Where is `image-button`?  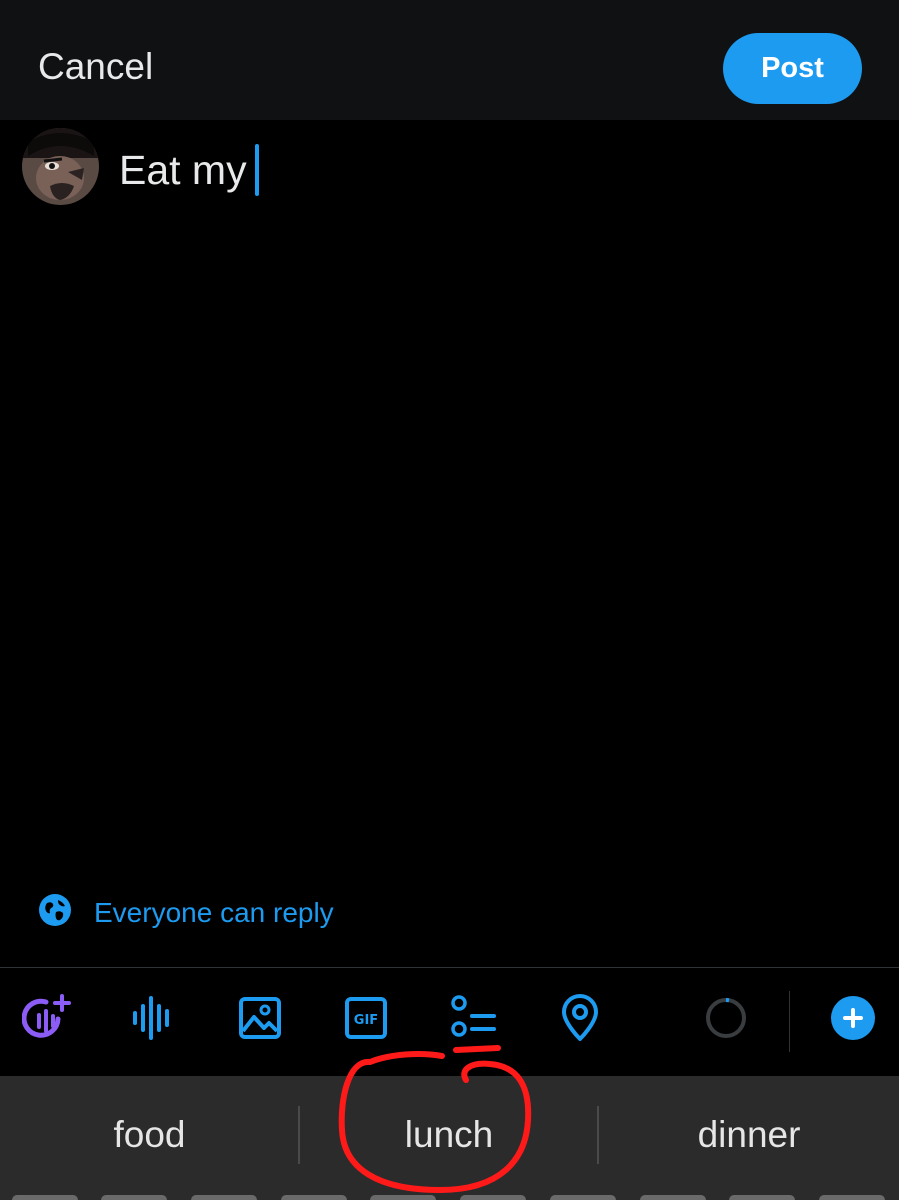 image-button is located at coordinates (260, 1020).